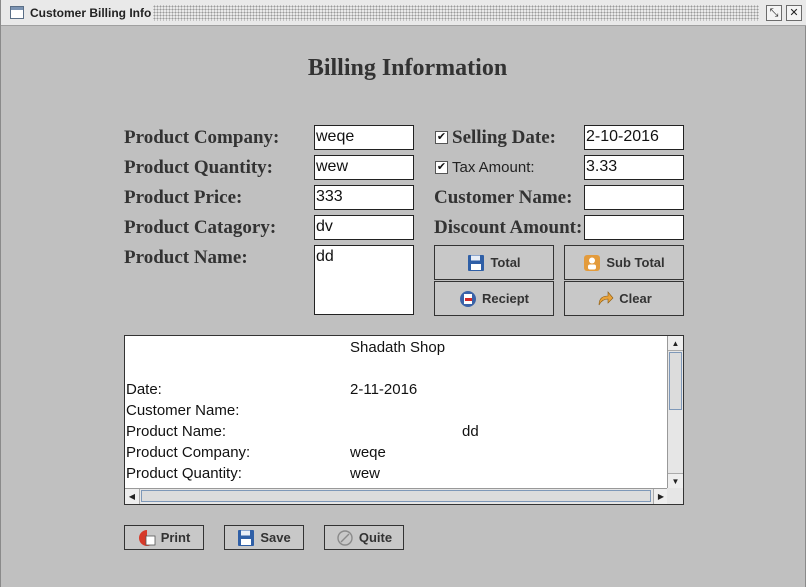 The height and width of the screenshot is (587, 806). I want to click on person-badge-icon, so click(592, 262).